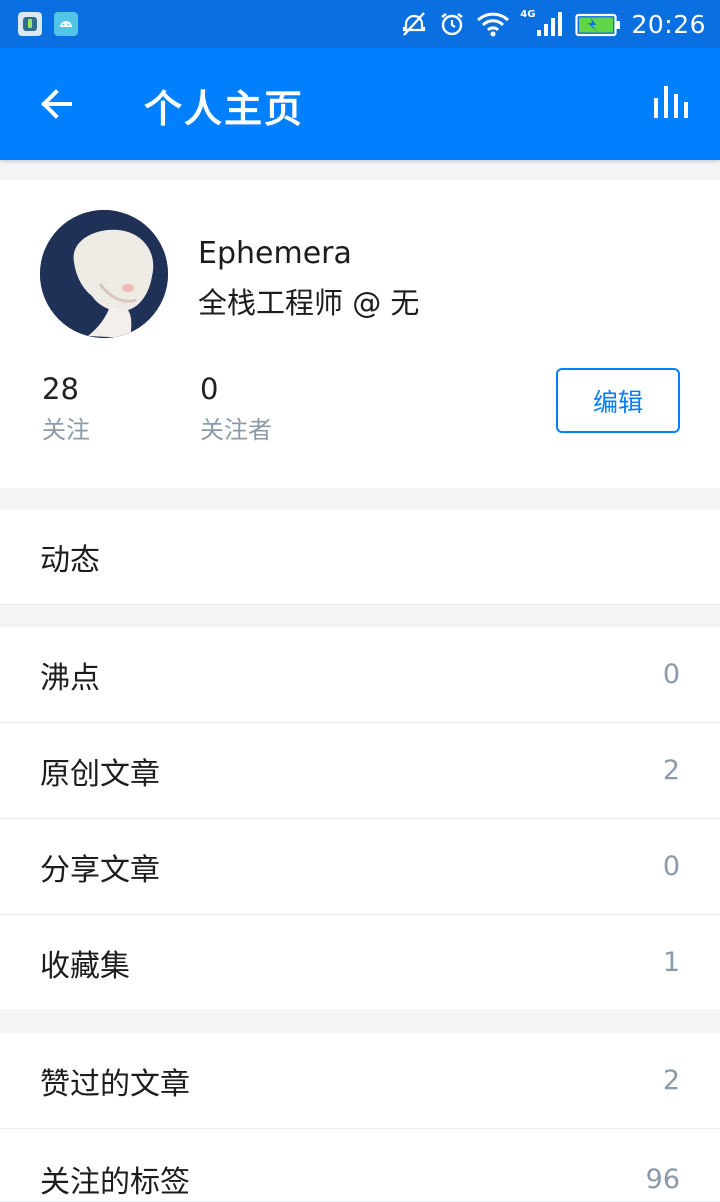 The width and height of the screenshot is (720, 1202). What do you see at coordinates (671, 770) in the screenshot?
I see `original-articles-count: 2` at bounding box center [671, 770].